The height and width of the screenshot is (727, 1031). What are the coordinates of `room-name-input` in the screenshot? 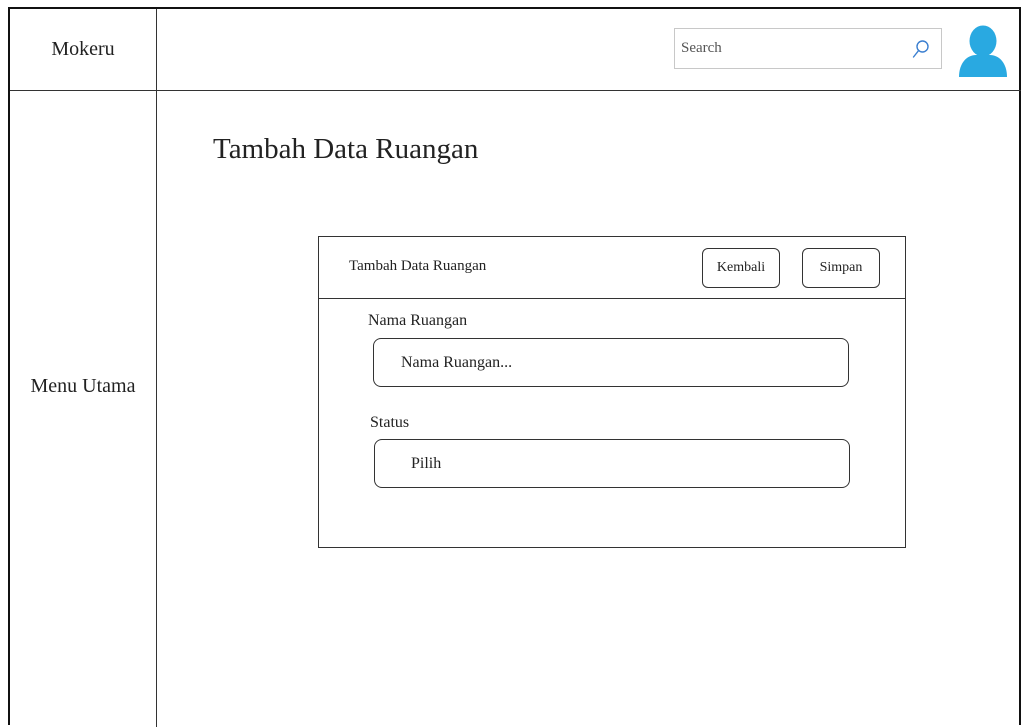 It's located at (601, 362).